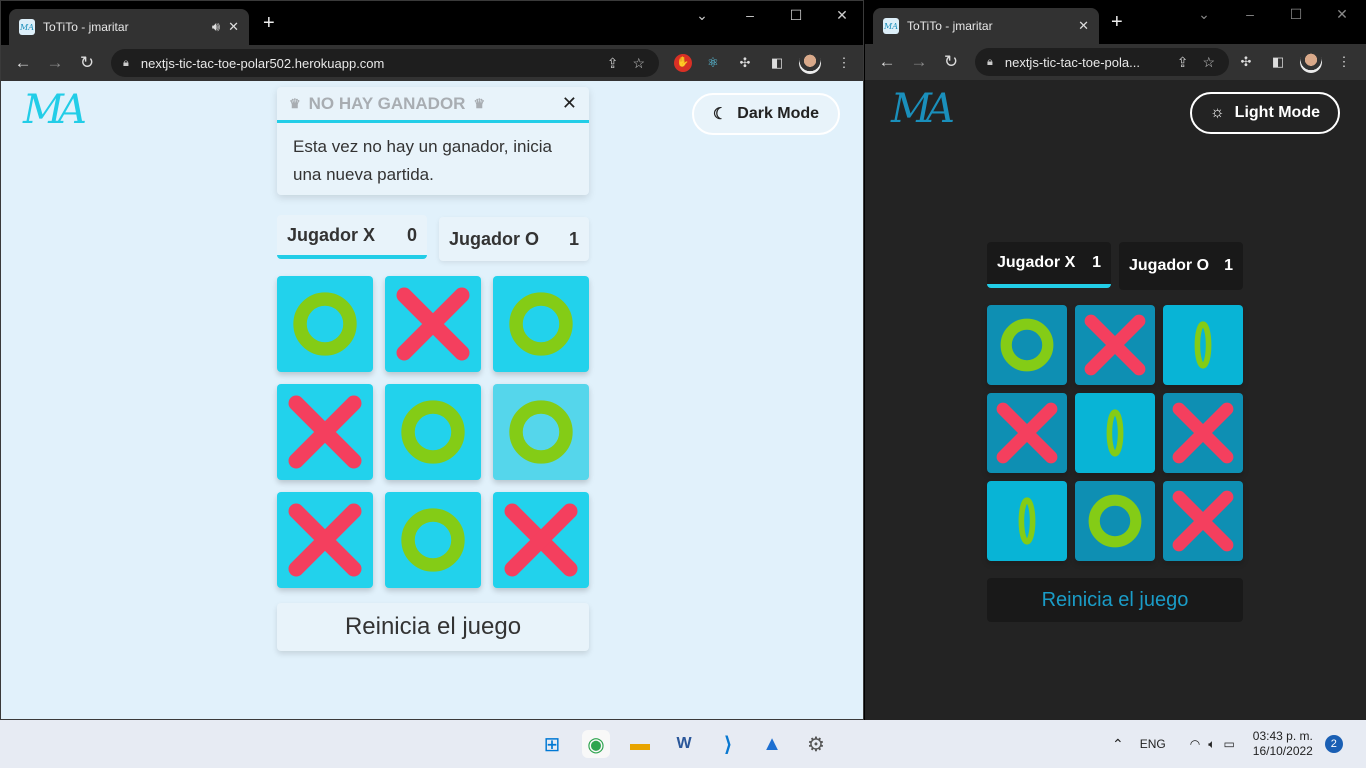 Image resolution: width=1366 pixels, height=768 pixels. Describe the element at coordinates (1036, 262) in the screenshot. I see `player-label: Jugador X` at that location.